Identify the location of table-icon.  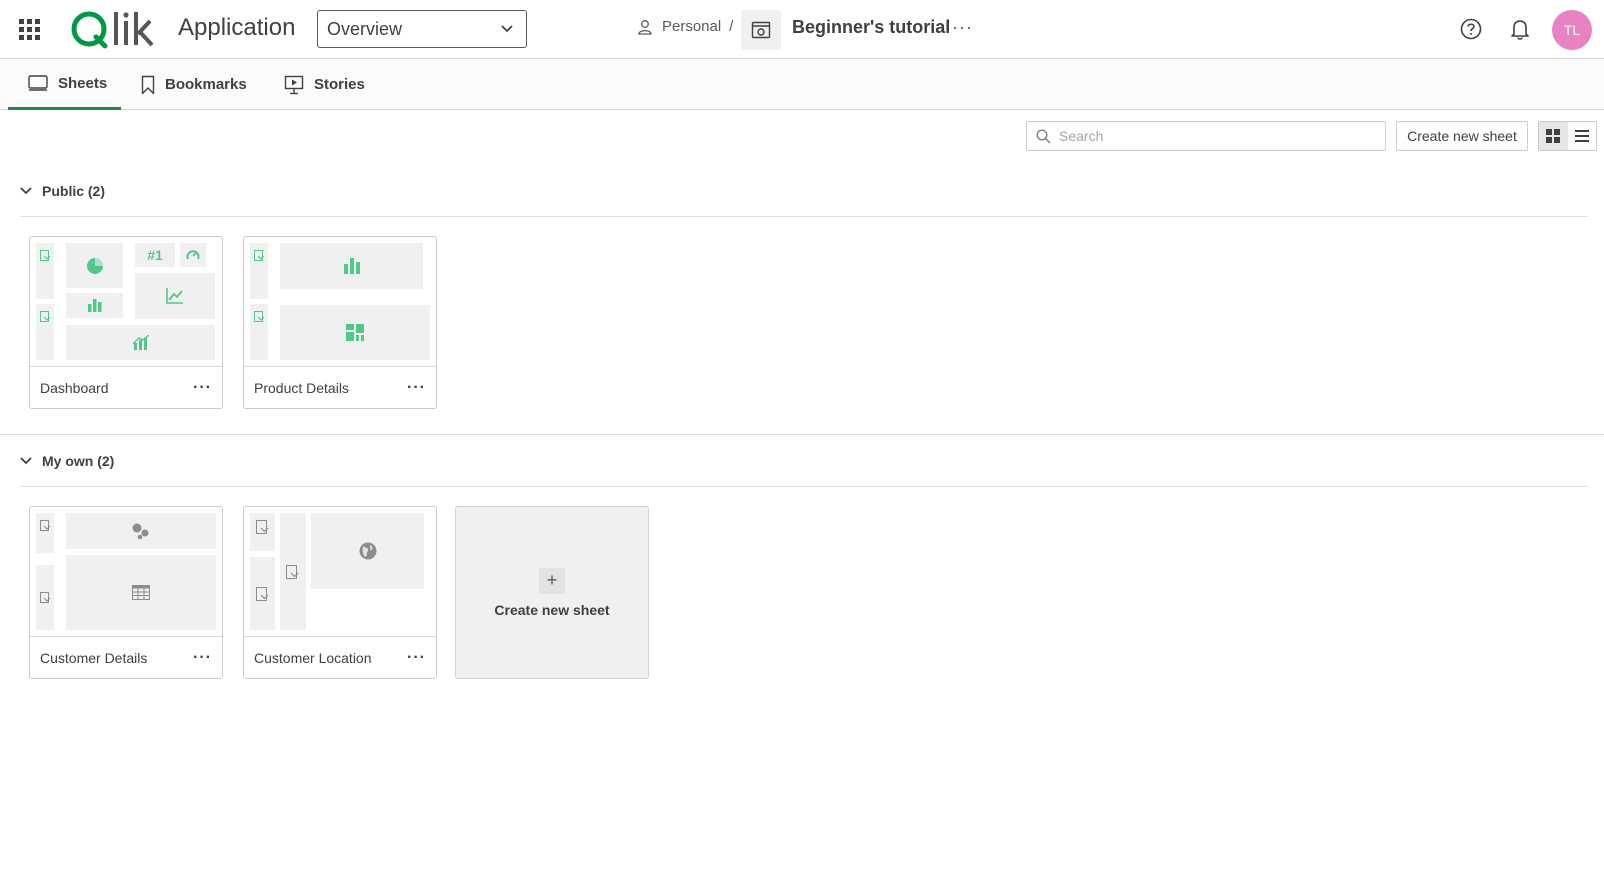
(141, 592).